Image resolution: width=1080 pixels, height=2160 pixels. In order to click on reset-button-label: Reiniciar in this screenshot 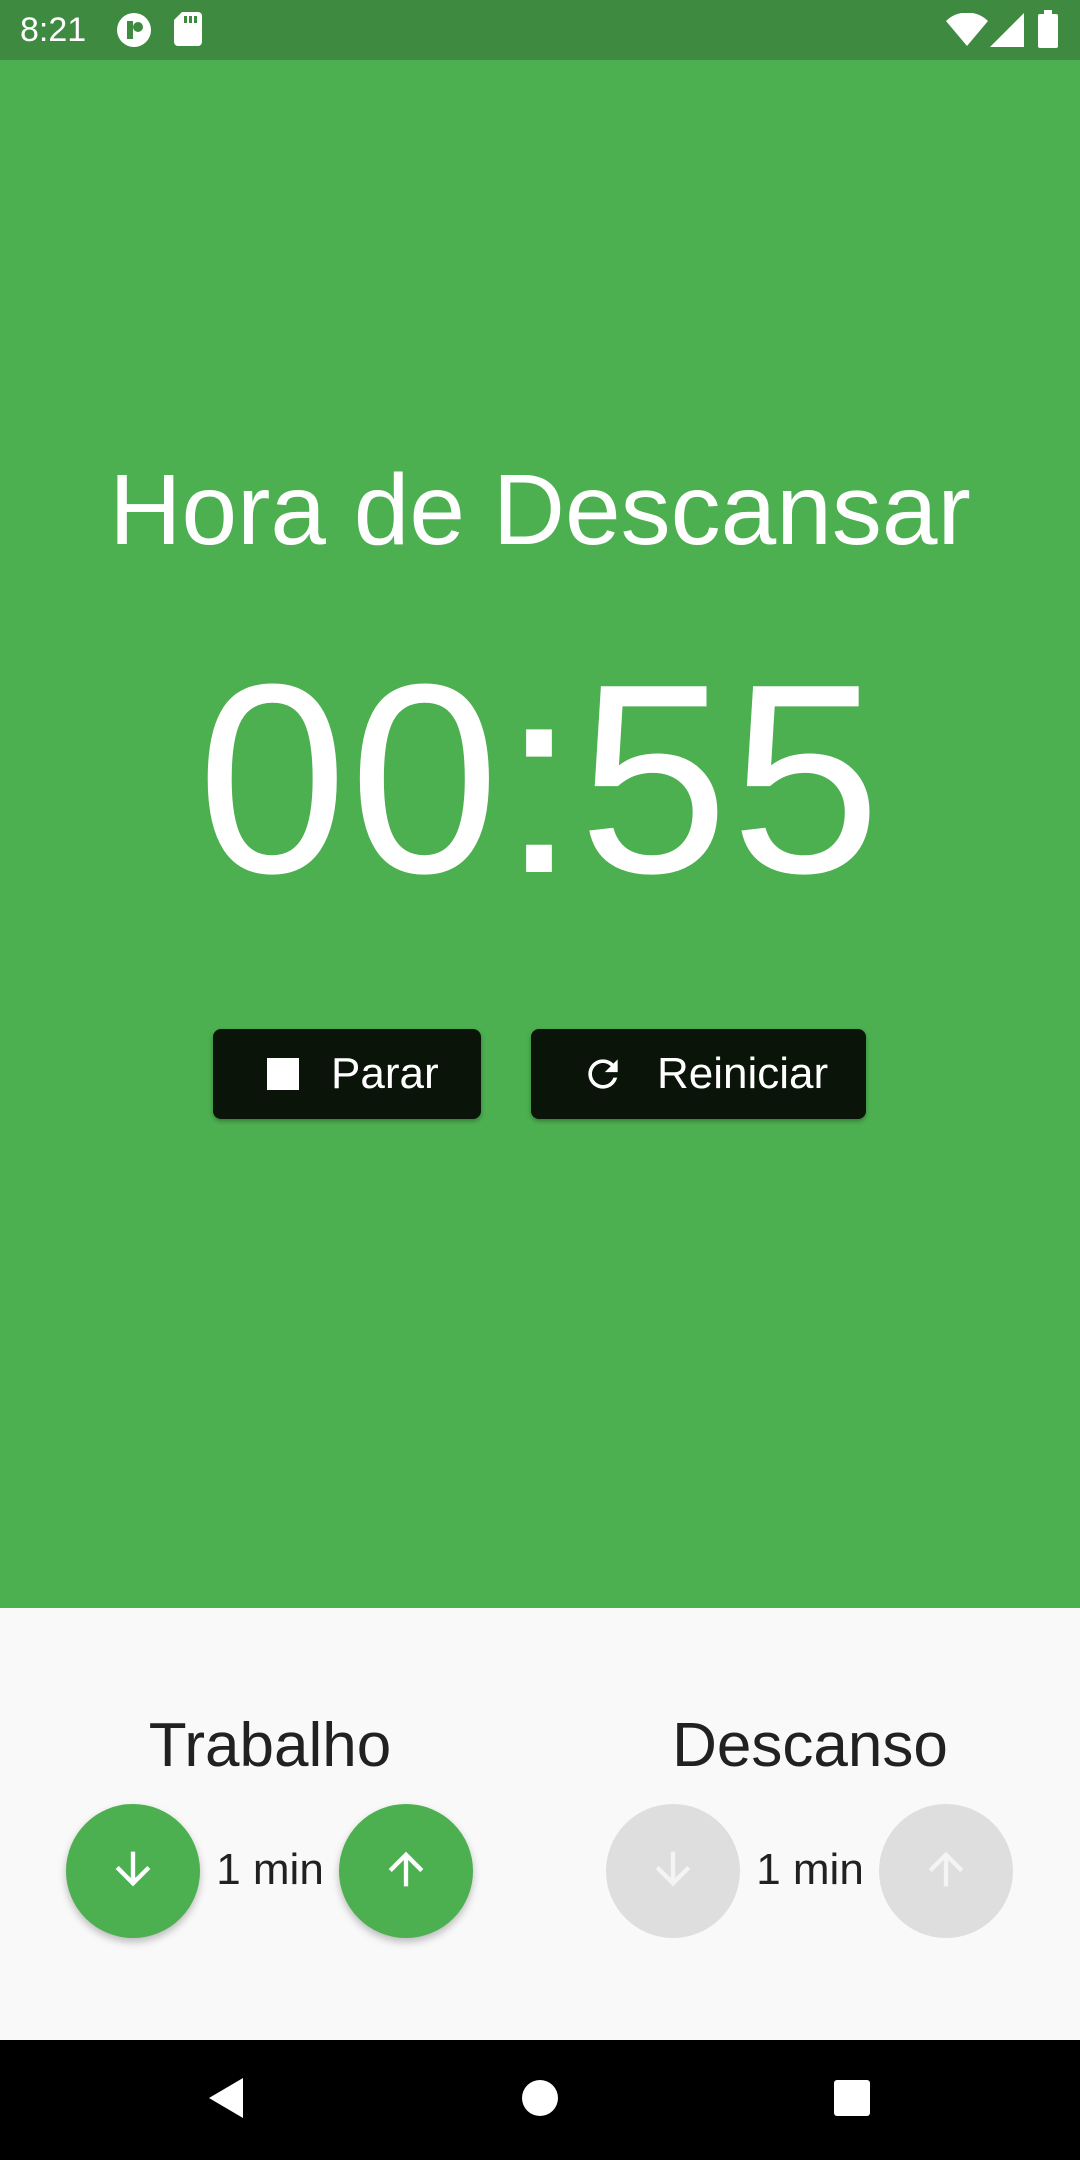, I will do `click(743, 1073)`.